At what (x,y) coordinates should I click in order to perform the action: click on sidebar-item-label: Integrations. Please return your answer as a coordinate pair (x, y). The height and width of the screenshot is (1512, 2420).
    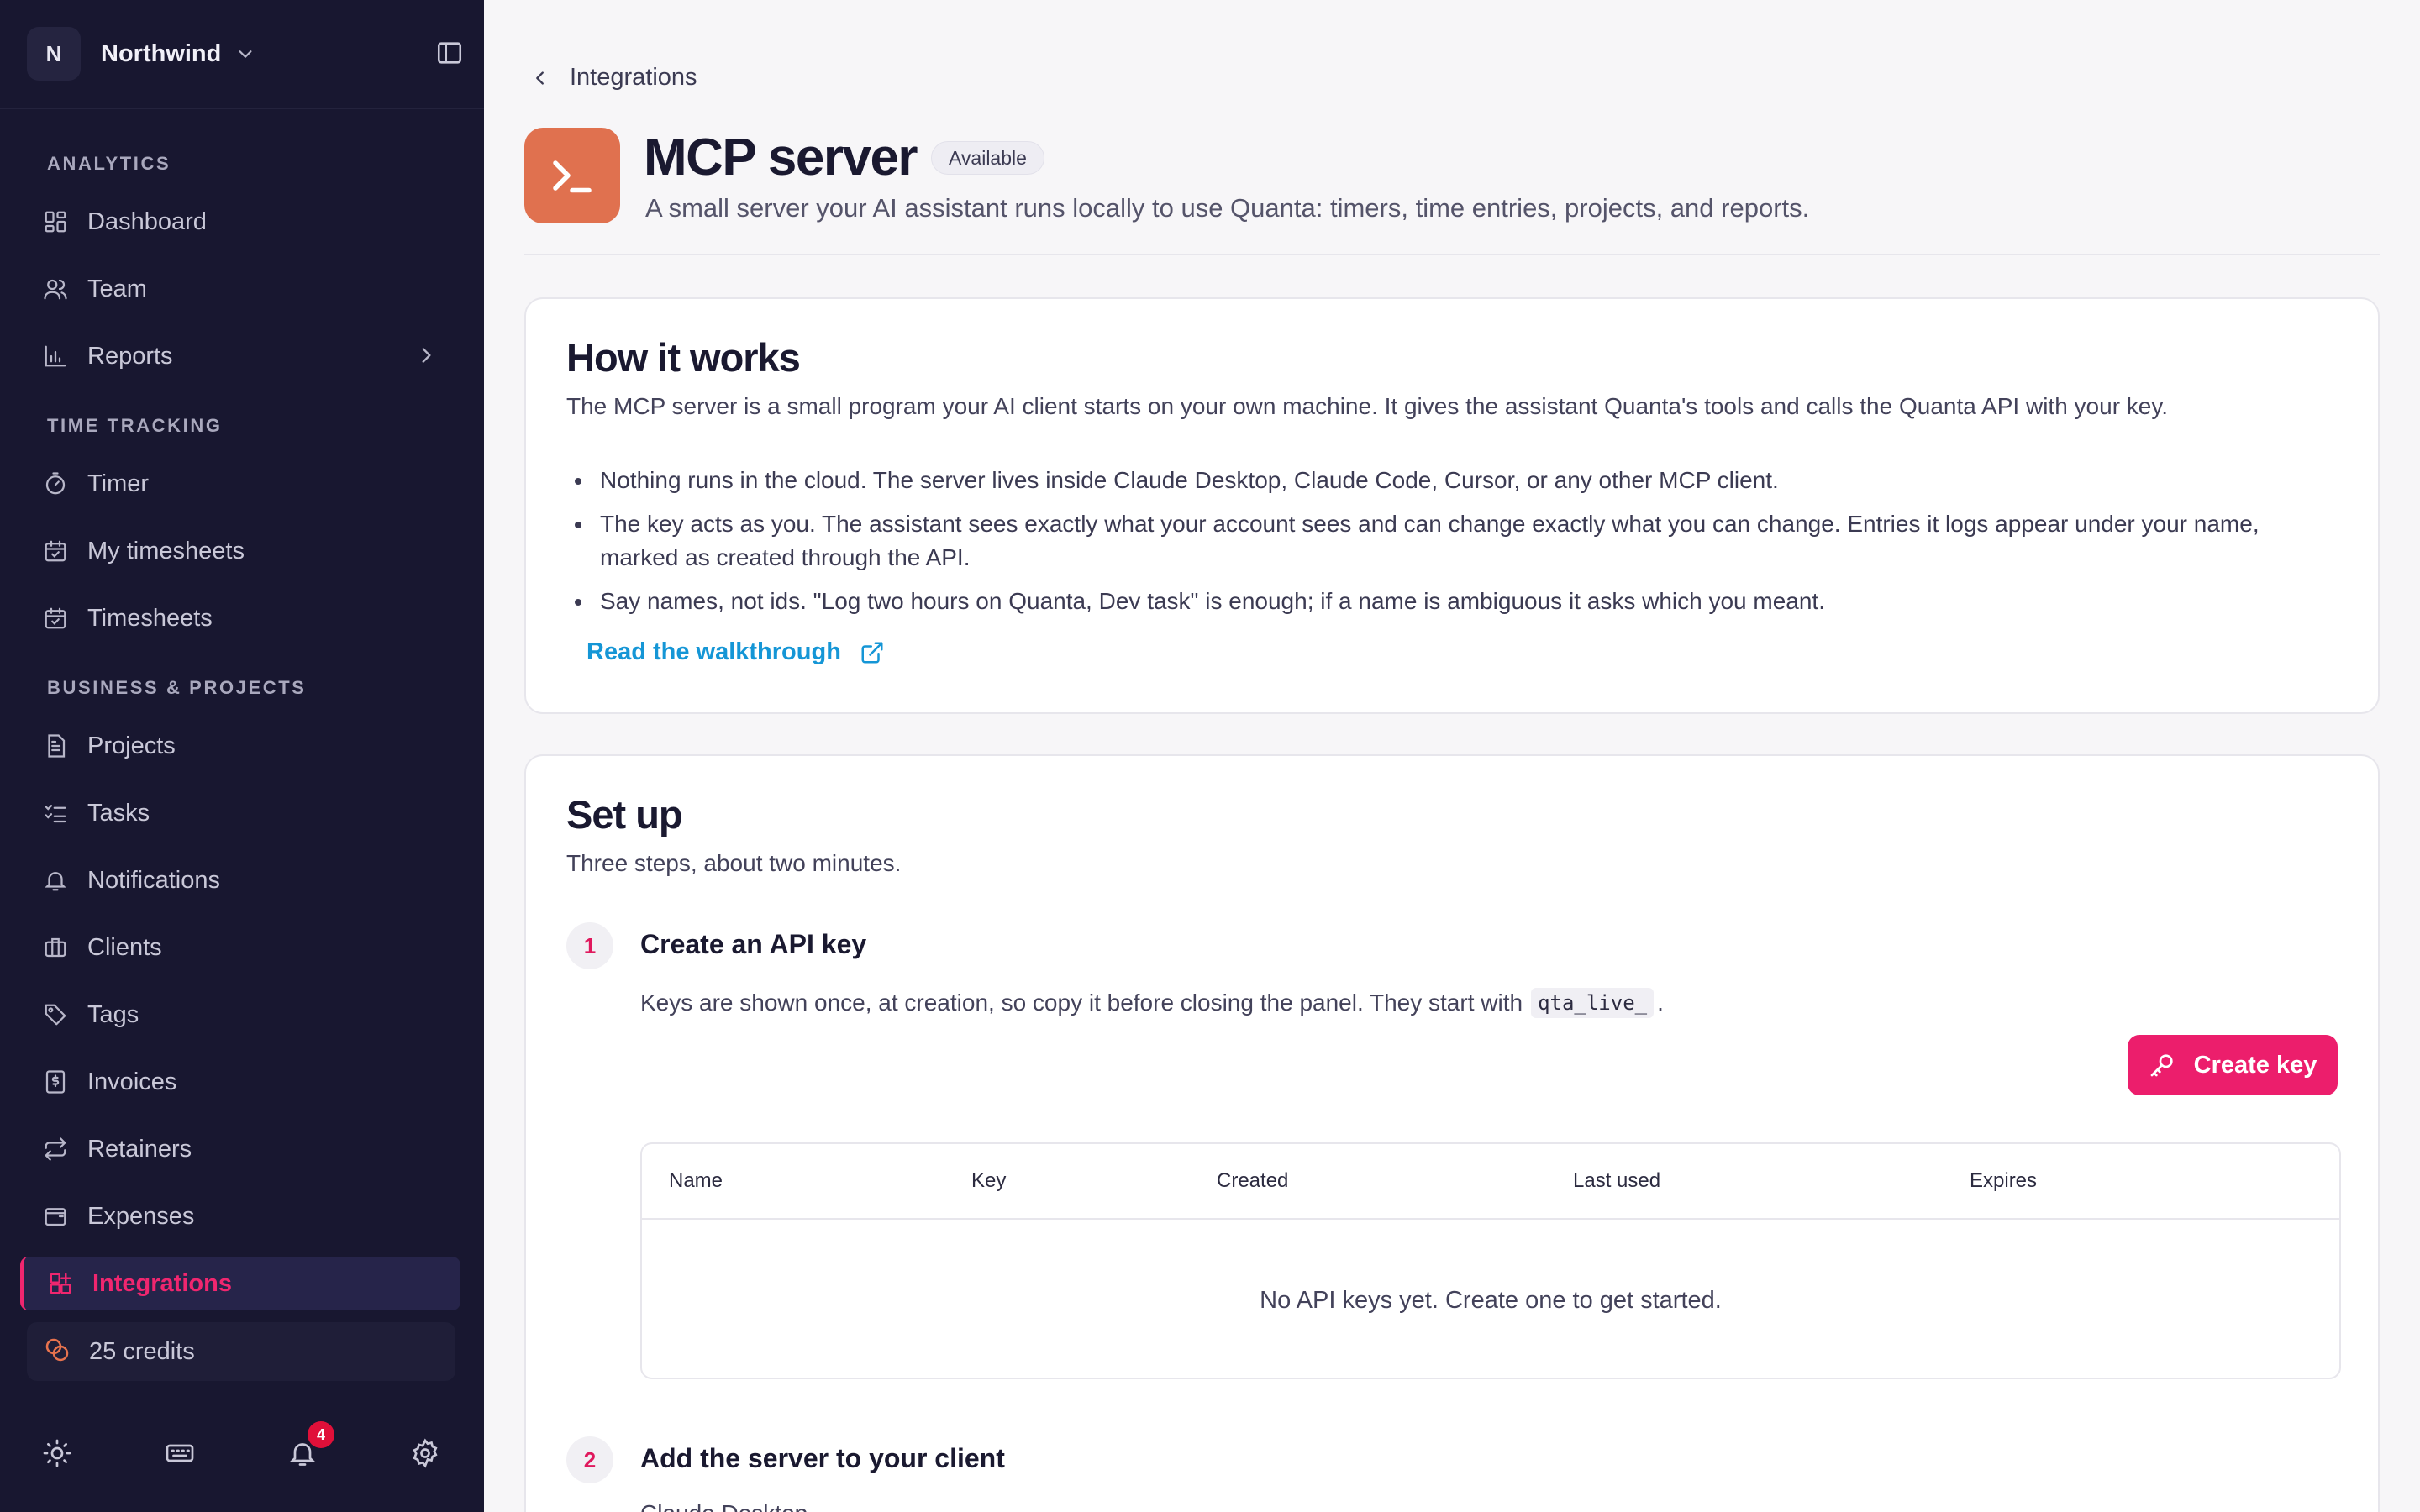
    Looking at the image, I should click on (162, 1283).